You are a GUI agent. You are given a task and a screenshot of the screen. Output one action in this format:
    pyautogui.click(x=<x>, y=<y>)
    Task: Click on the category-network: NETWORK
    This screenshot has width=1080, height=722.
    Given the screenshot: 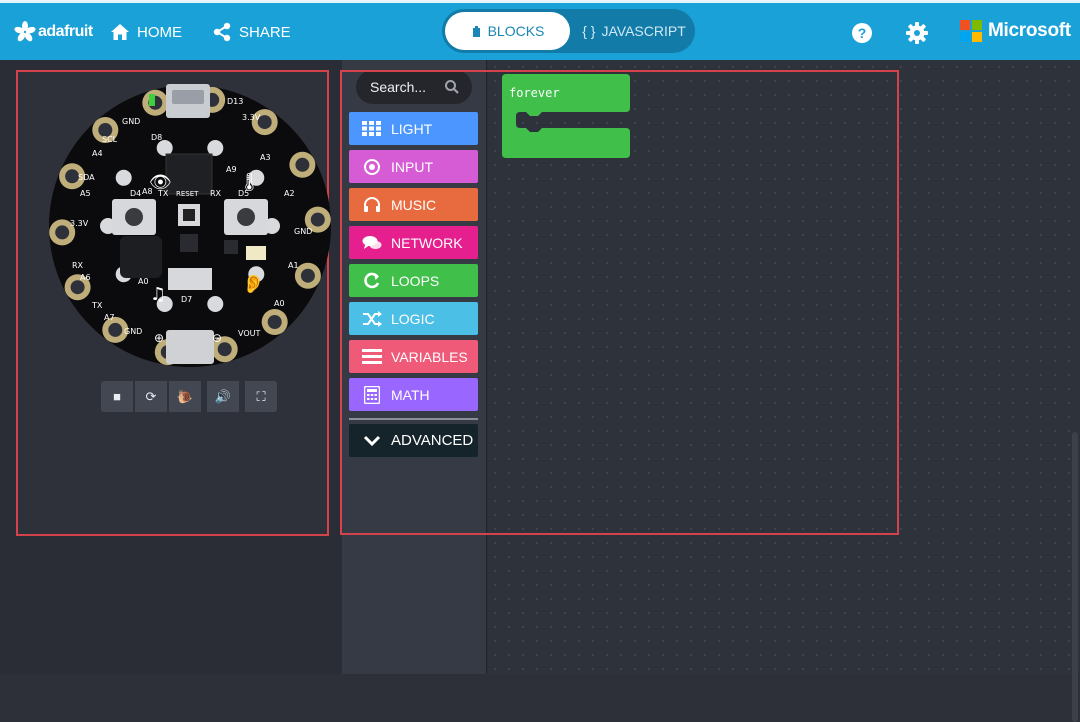 What is the action you would take?
    pyautogui.click(x=413, y=242)
    